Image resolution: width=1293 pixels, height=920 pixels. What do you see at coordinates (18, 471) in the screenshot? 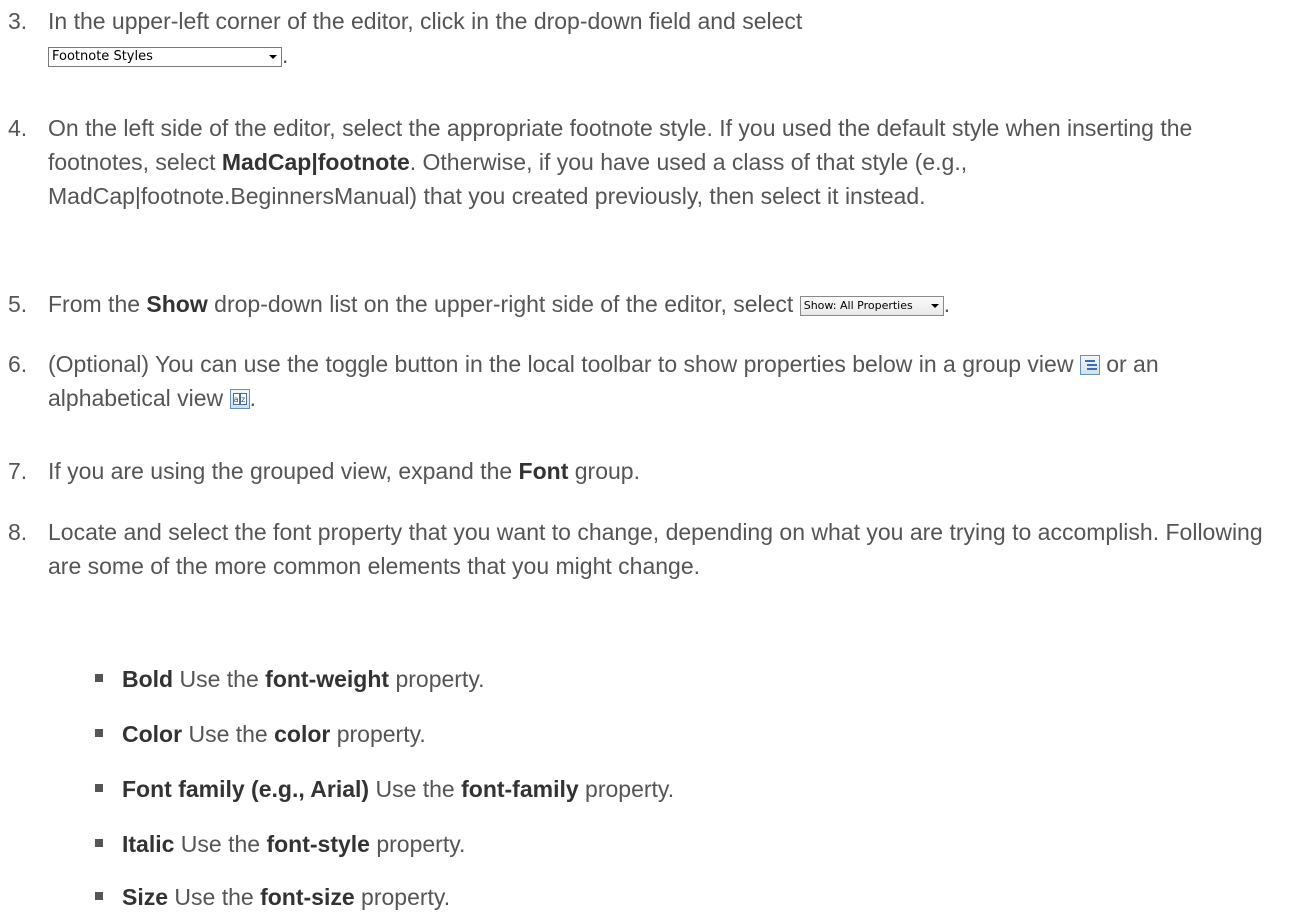
I see `step-number: 7.` at bounding box center [18, 471].